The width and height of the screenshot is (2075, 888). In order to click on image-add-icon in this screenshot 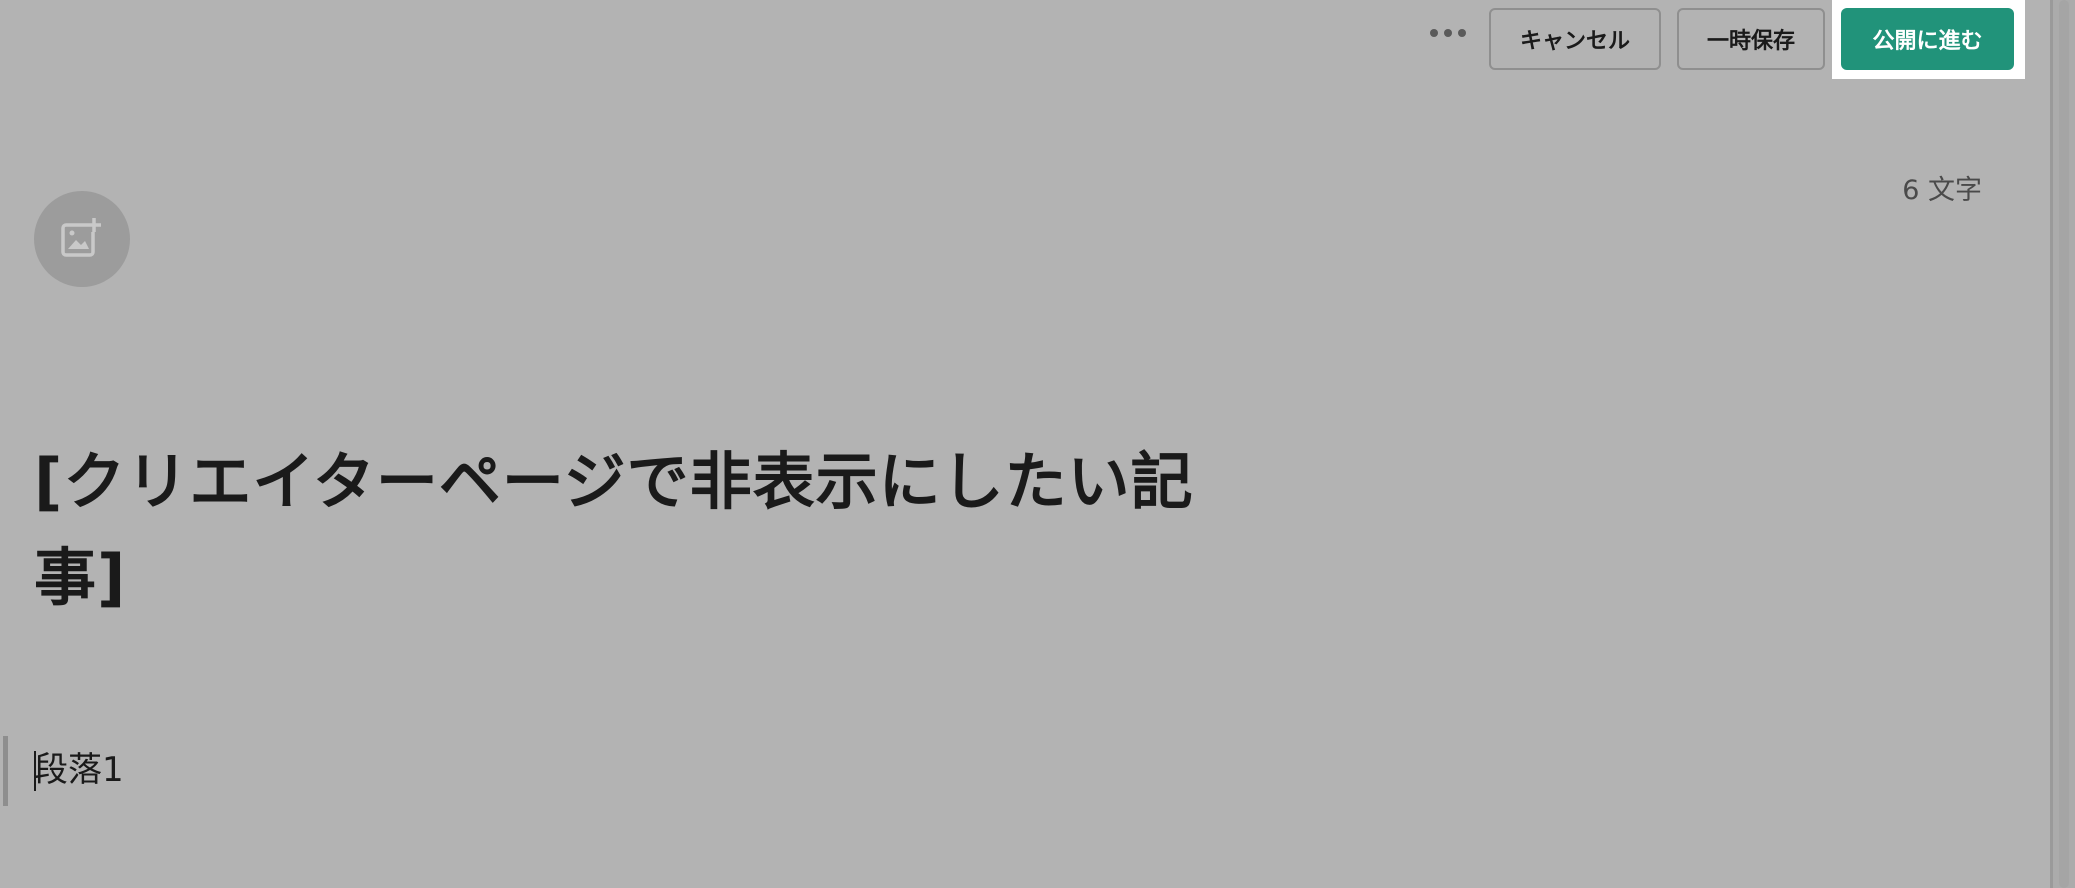, I will do `click(81, 237)`.